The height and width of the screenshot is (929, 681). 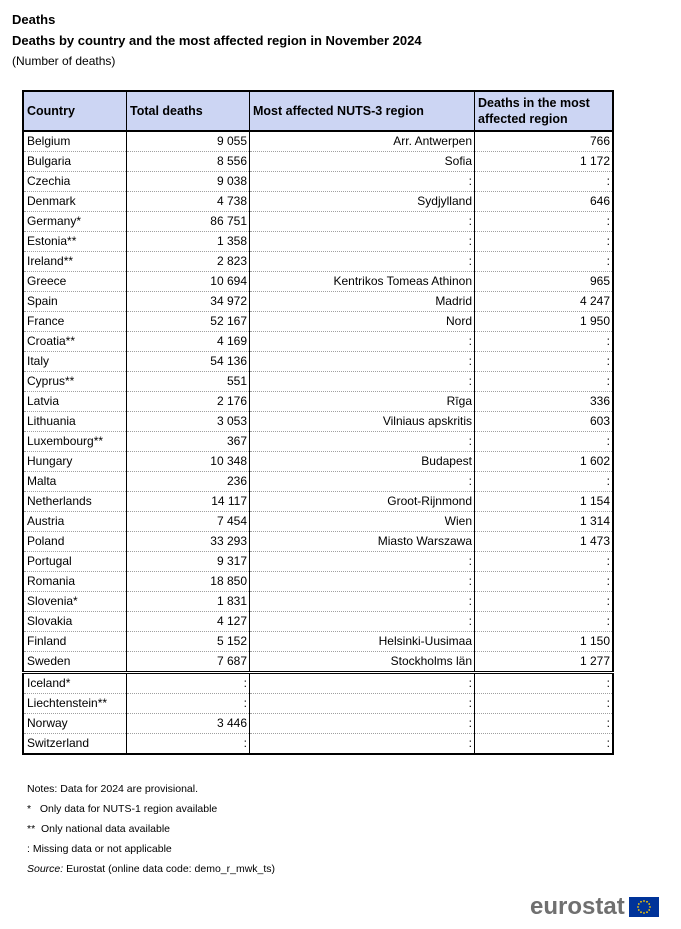 I want to click on country-cell: Bulgaria, so click(x=74, y=161).